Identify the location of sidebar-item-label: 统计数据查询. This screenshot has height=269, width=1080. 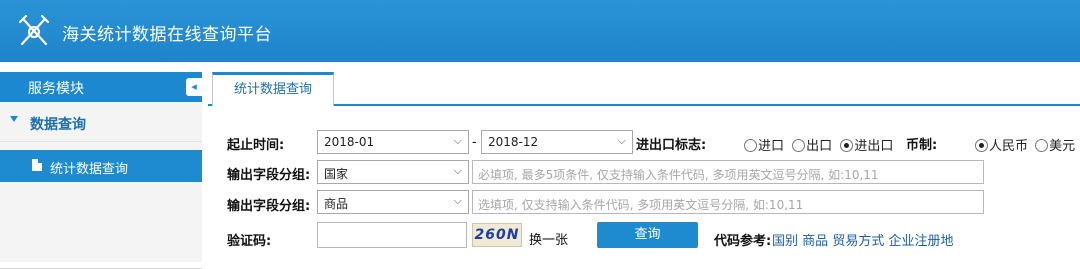
(89, 169).